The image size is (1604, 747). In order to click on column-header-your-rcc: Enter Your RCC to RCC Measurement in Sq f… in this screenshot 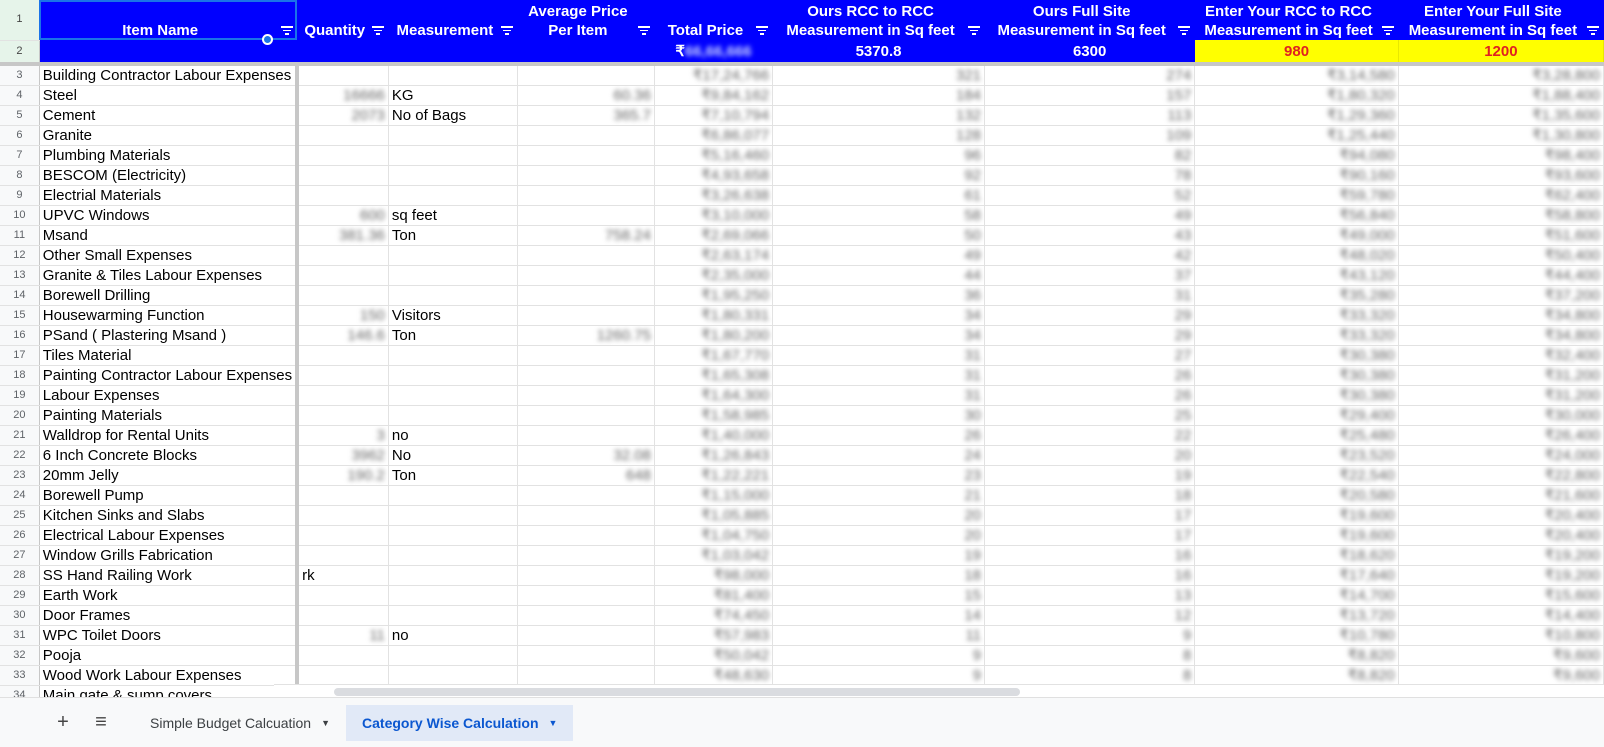, I will do `click(1296, 20)`.